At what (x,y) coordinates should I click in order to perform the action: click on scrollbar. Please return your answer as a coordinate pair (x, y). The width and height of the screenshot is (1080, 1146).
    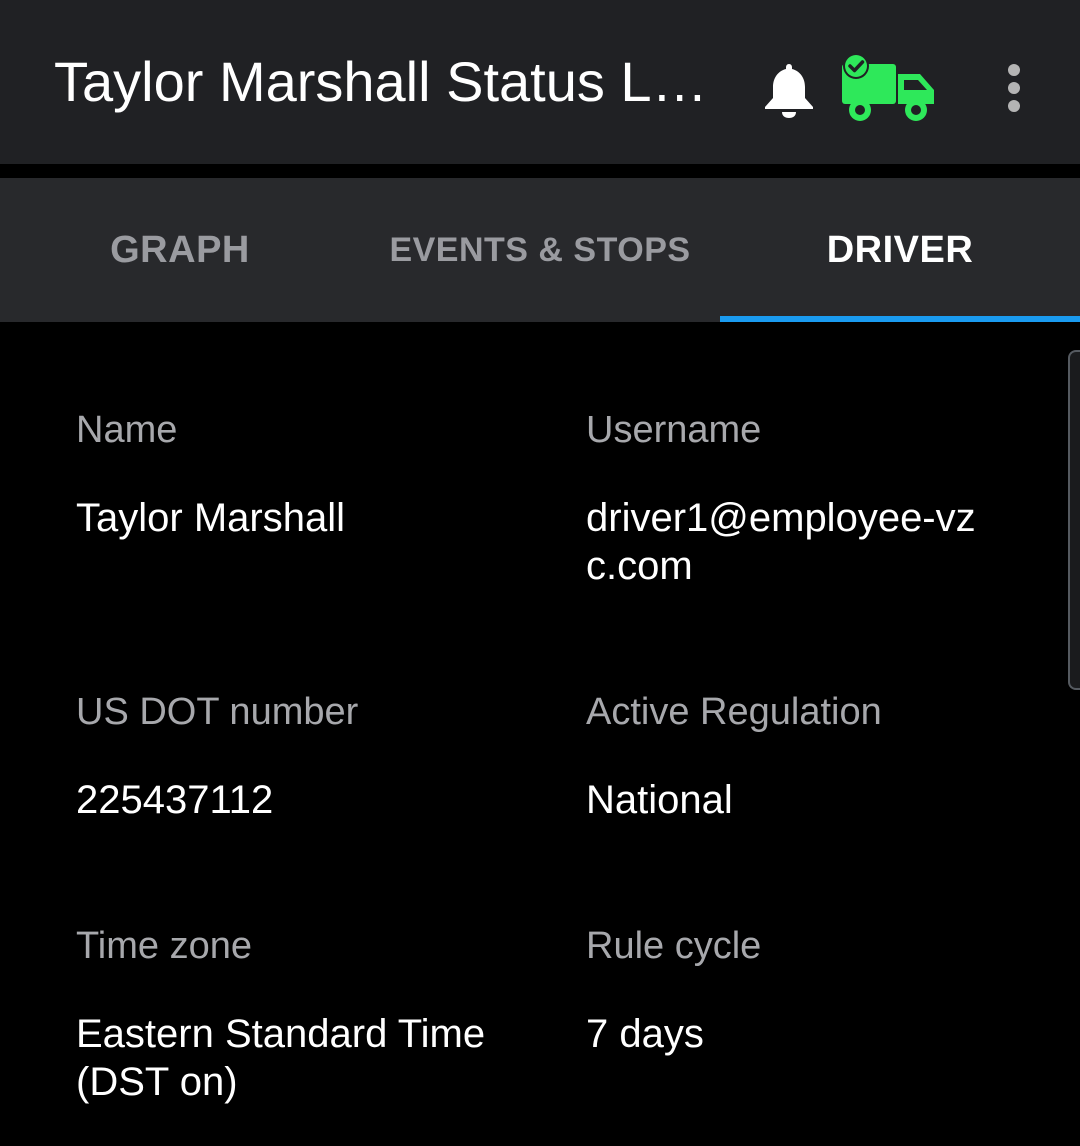
    Looking at the image, I should click on (1074, 520).